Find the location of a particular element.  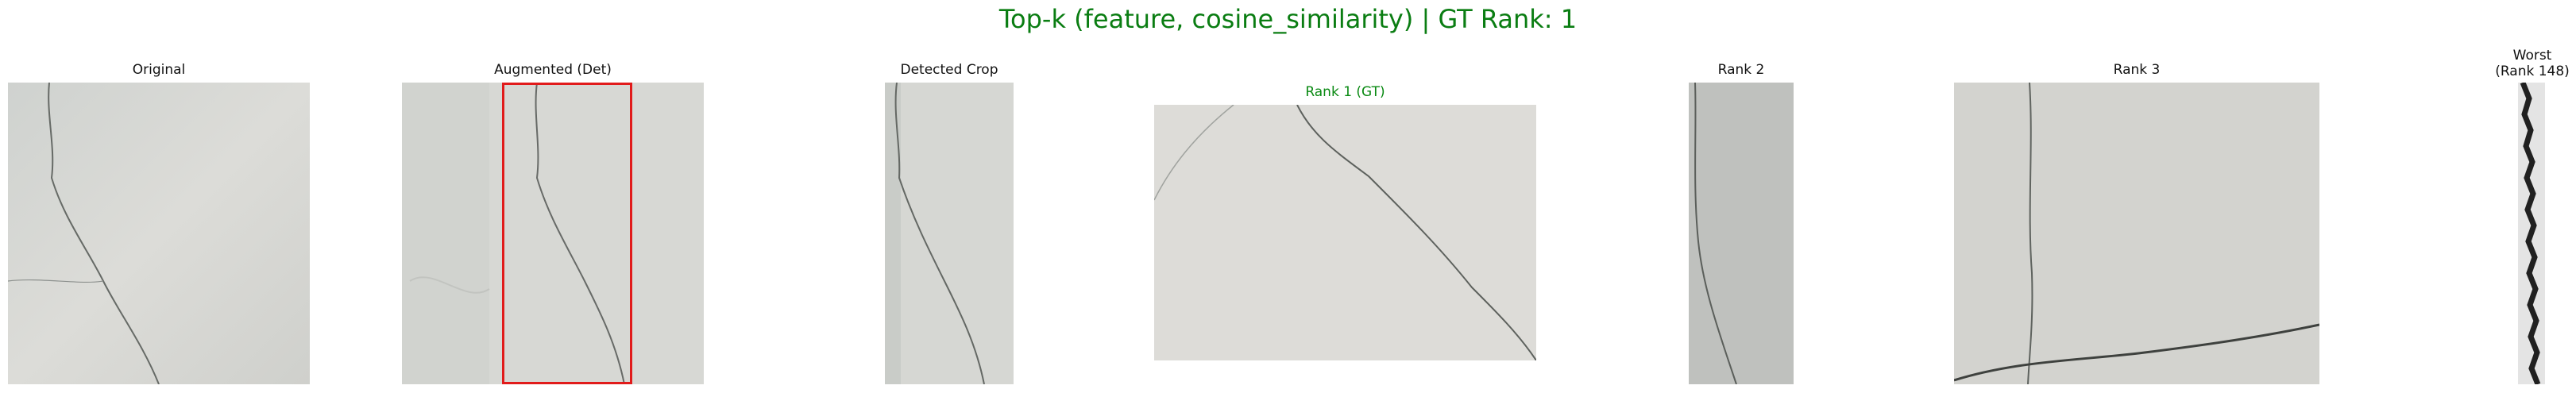

detection-box is located at coordinates (567, 233).